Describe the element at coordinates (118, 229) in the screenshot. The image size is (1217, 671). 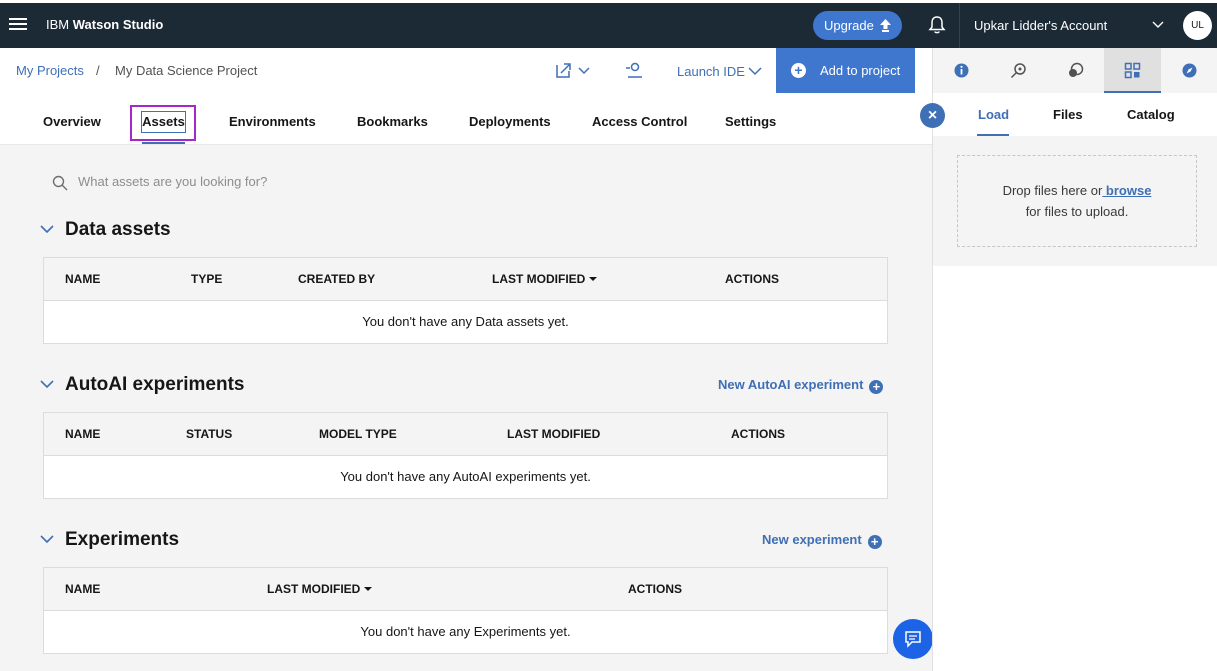
I see `section-title-data-assets: Data assets` at that location.